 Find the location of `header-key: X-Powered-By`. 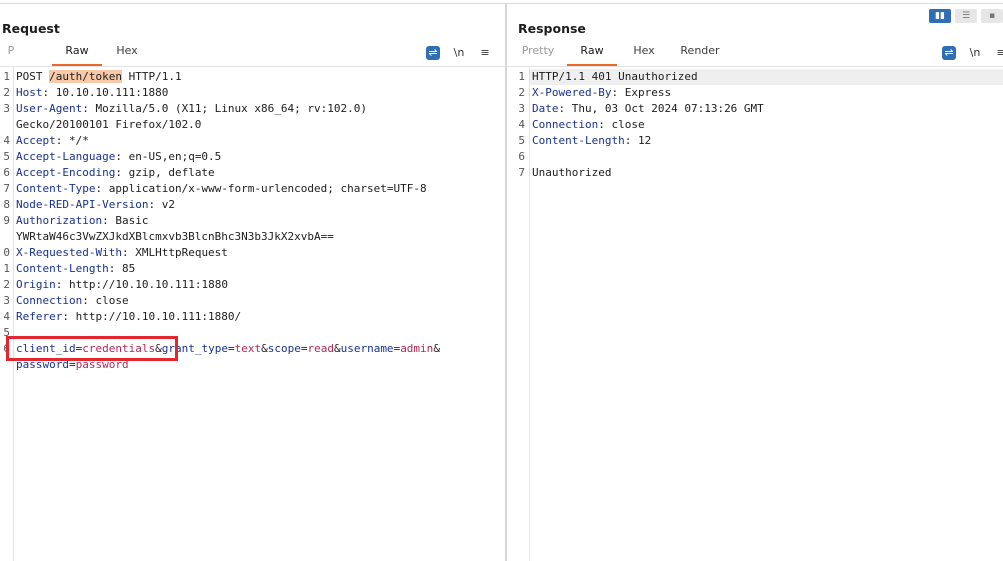

header-key: X-Powered-By is located at coordinates (572, 92).